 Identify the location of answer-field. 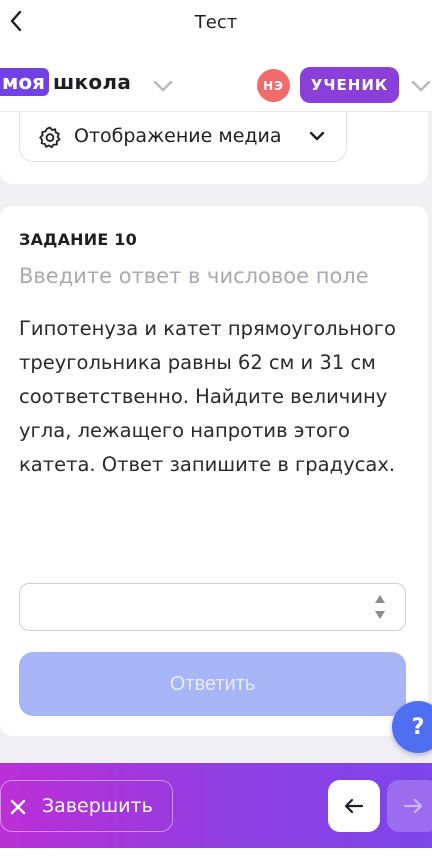
(212, 607).